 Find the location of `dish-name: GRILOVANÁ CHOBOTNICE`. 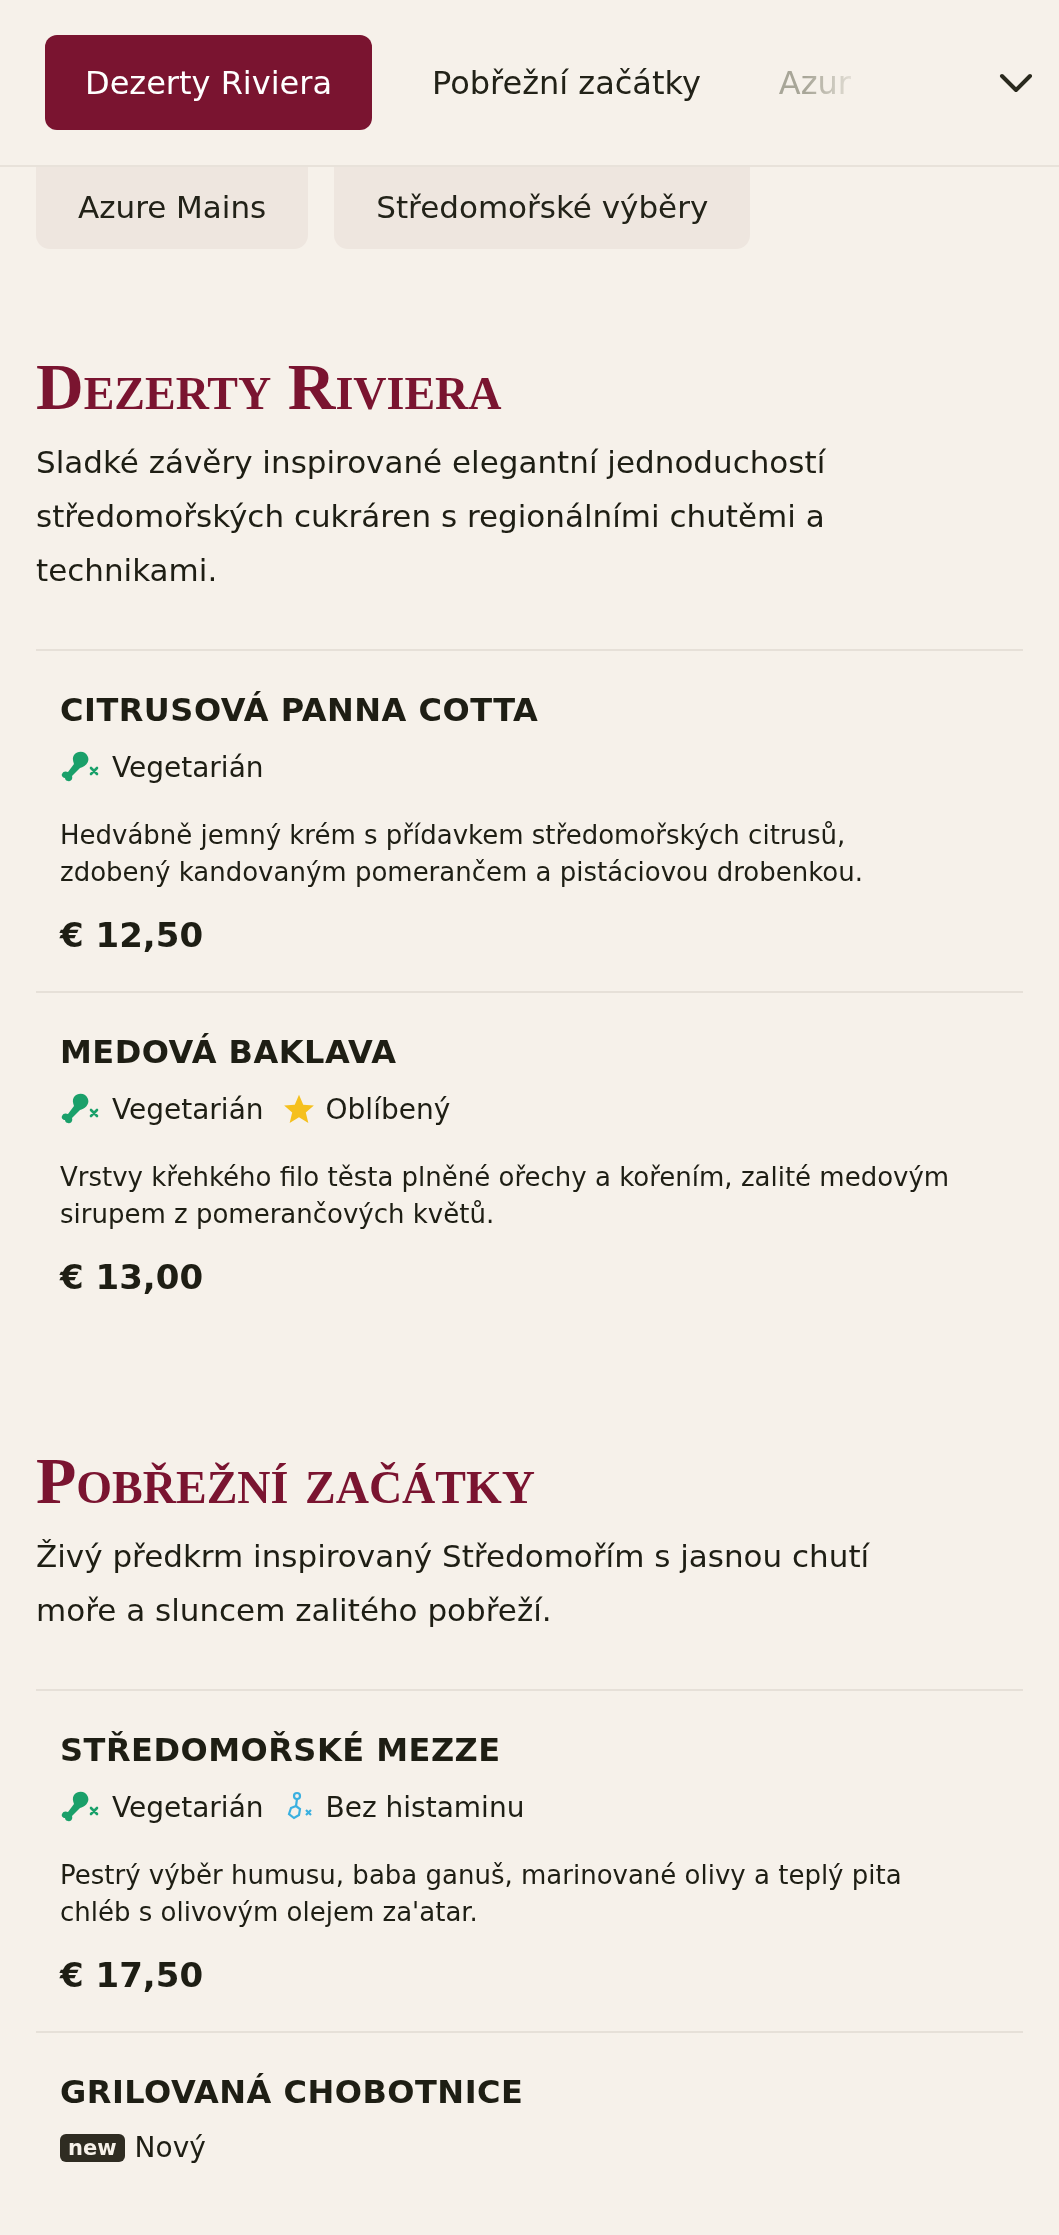

dish-name: GRILOVANÁ CHOBOTNICE is located at coordinates (292, 2092).